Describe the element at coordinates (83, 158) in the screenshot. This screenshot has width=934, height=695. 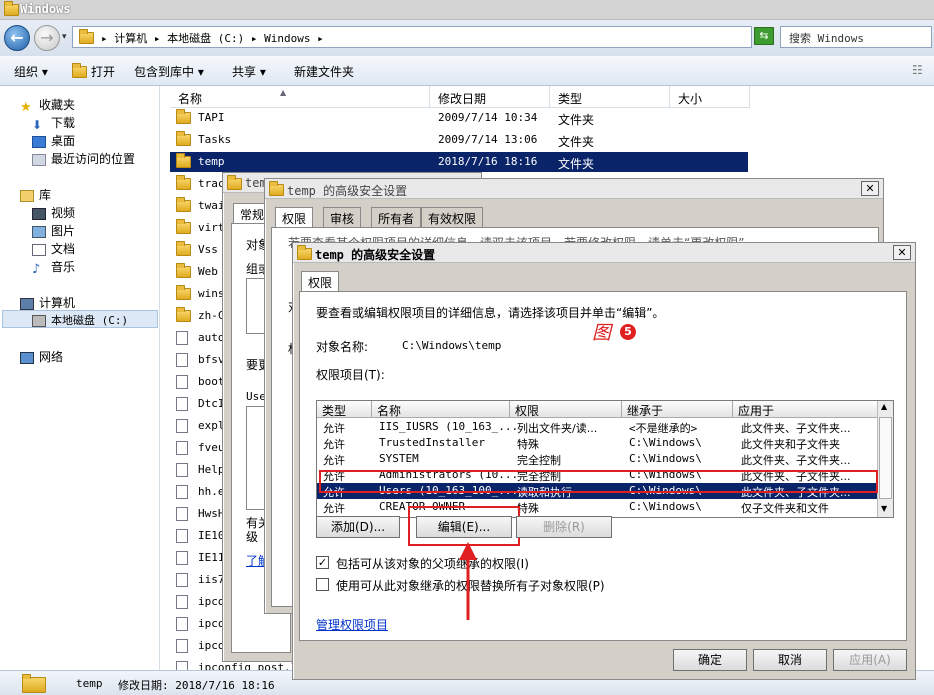
I see `nav-recent: 最近访问的位置` at that location.